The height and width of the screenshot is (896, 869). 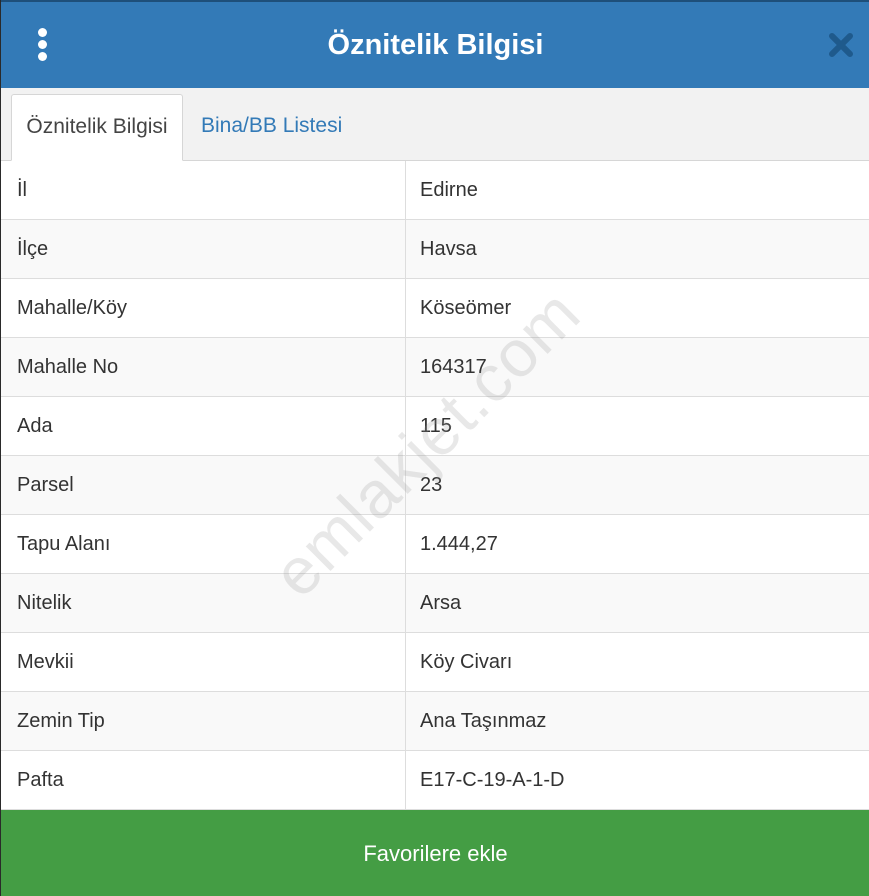 I want to click on attribute-label: Ada, so click(x=203, y=426).